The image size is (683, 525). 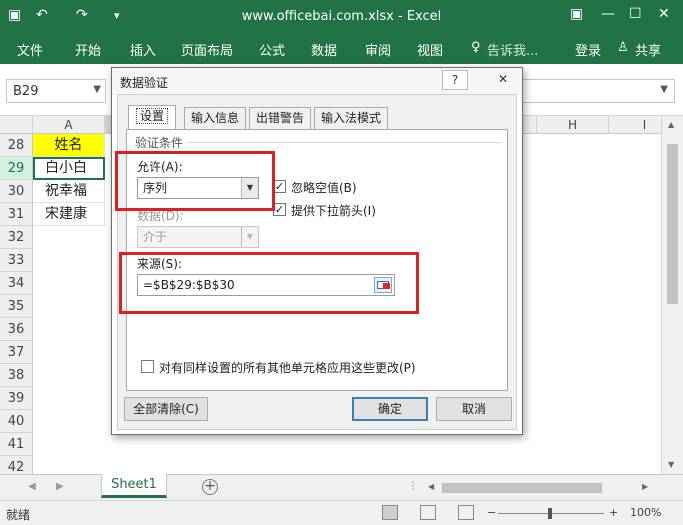 I want to click on zoom-slider-knob, so click(x=550, y=513).